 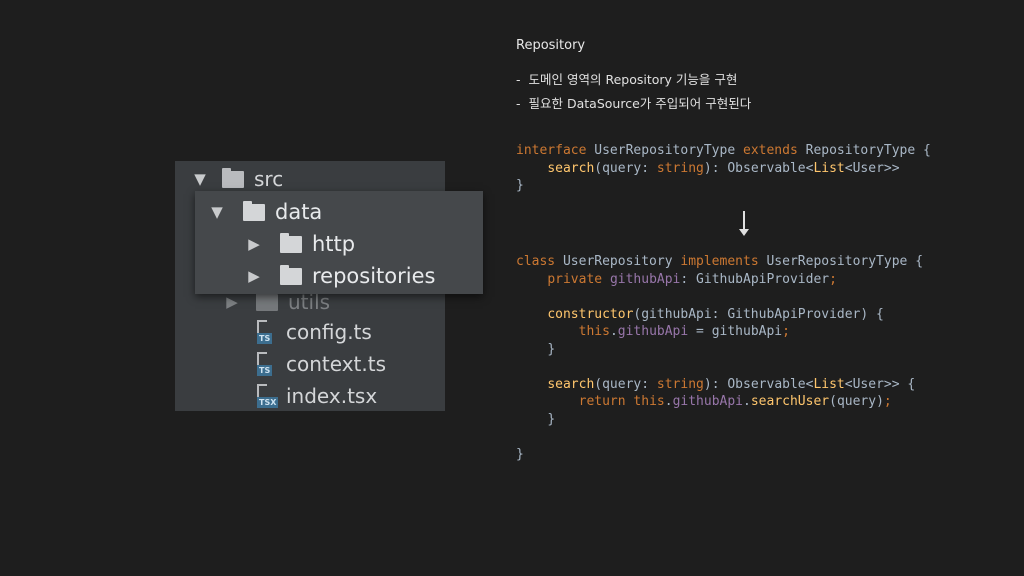 What do you see at coordinates (299, 212) in the screenshot?
I see `tree-item-label: data` at bounding box center [299, 212].